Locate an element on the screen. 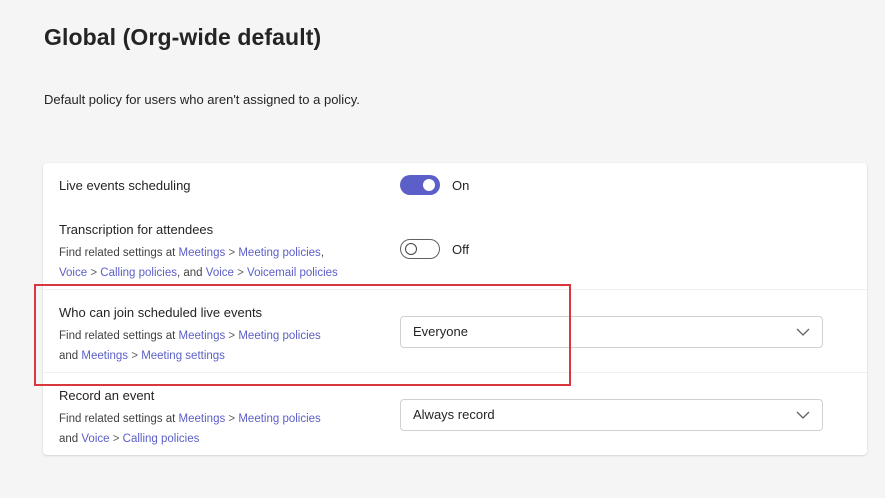 The image size is (885, 498). dropdown-value: Everyone is located at coordinates (440, 331).